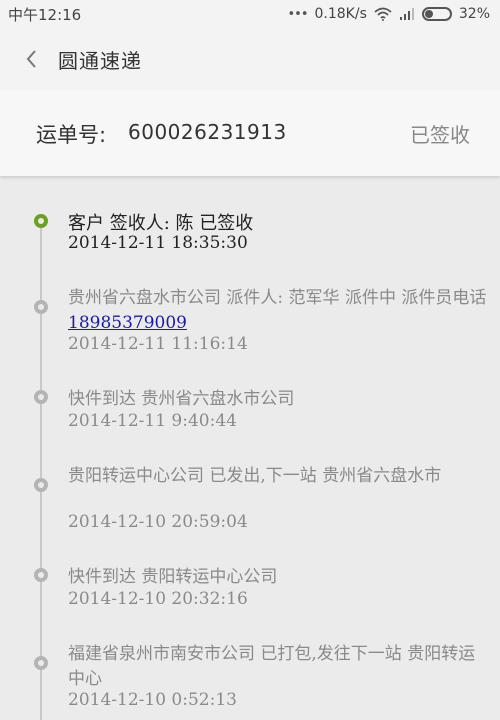 This screenshot has height=720, width=500. I want to click on battery-fill, so click(428, 14).